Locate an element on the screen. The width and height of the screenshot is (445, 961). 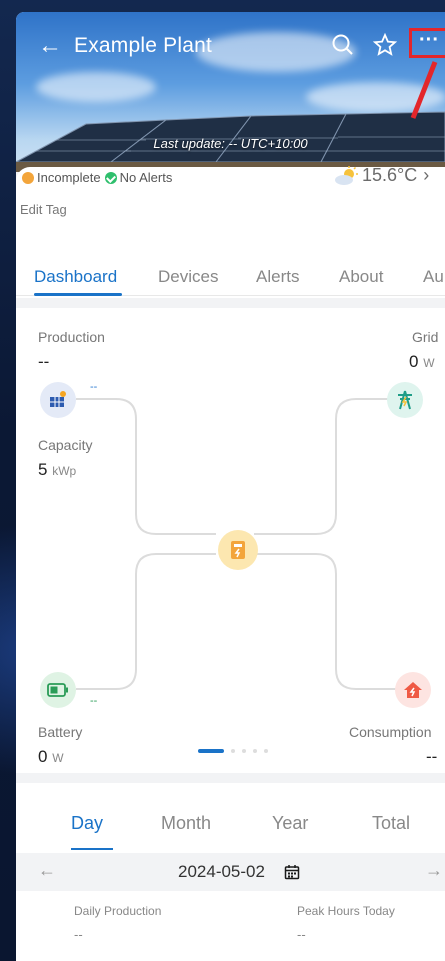
grid-label: Grid is located at coordinates (425, 337).